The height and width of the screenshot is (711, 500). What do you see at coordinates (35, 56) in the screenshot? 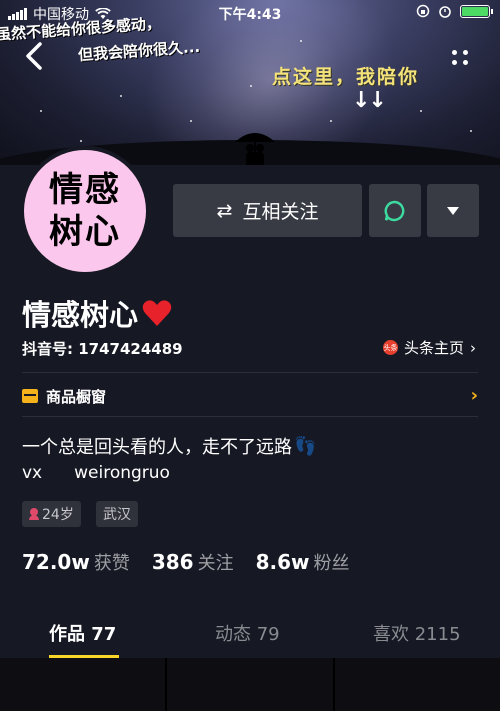
I see `back-button` at bounding box center [35, 56].